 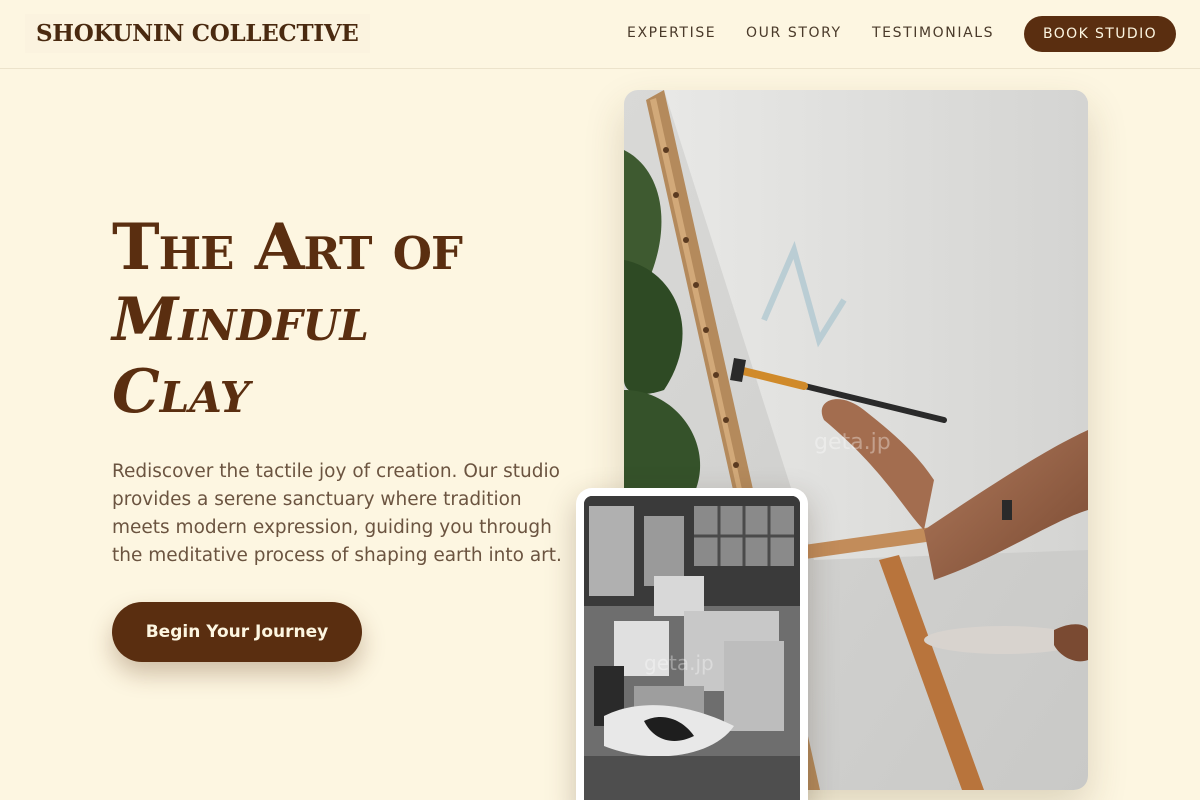 What do you see at coordinates (287, 247) in the screenshot?
I see `headline-line-1: The Art of` at bounding box center [287, 247].